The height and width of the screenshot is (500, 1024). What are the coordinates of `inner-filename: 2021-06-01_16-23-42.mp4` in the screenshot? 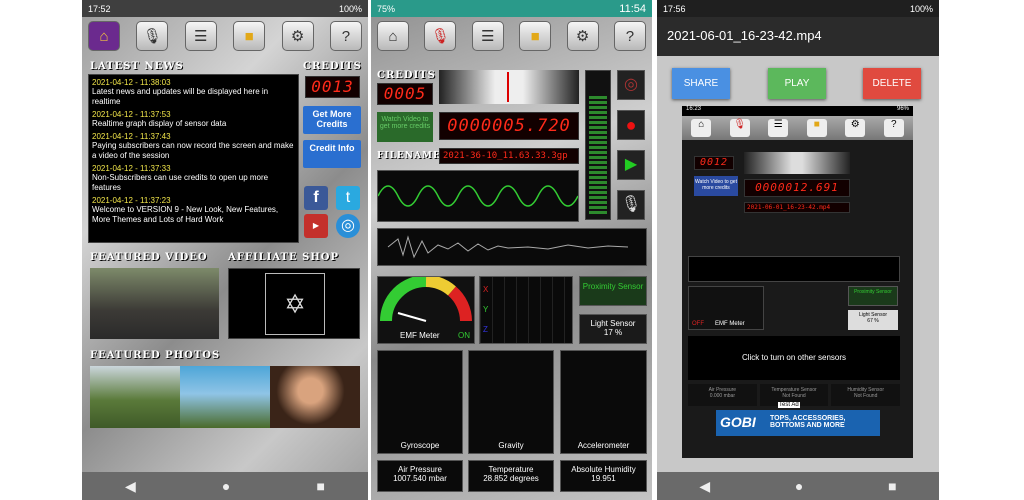 It's located at (797, 207).